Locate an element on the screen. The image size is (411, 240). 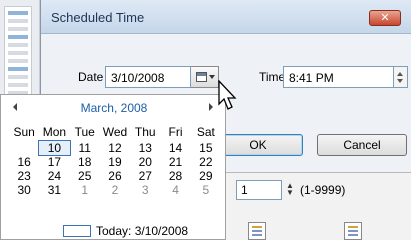
ok-button: OK is located at coordinates (258, 145).